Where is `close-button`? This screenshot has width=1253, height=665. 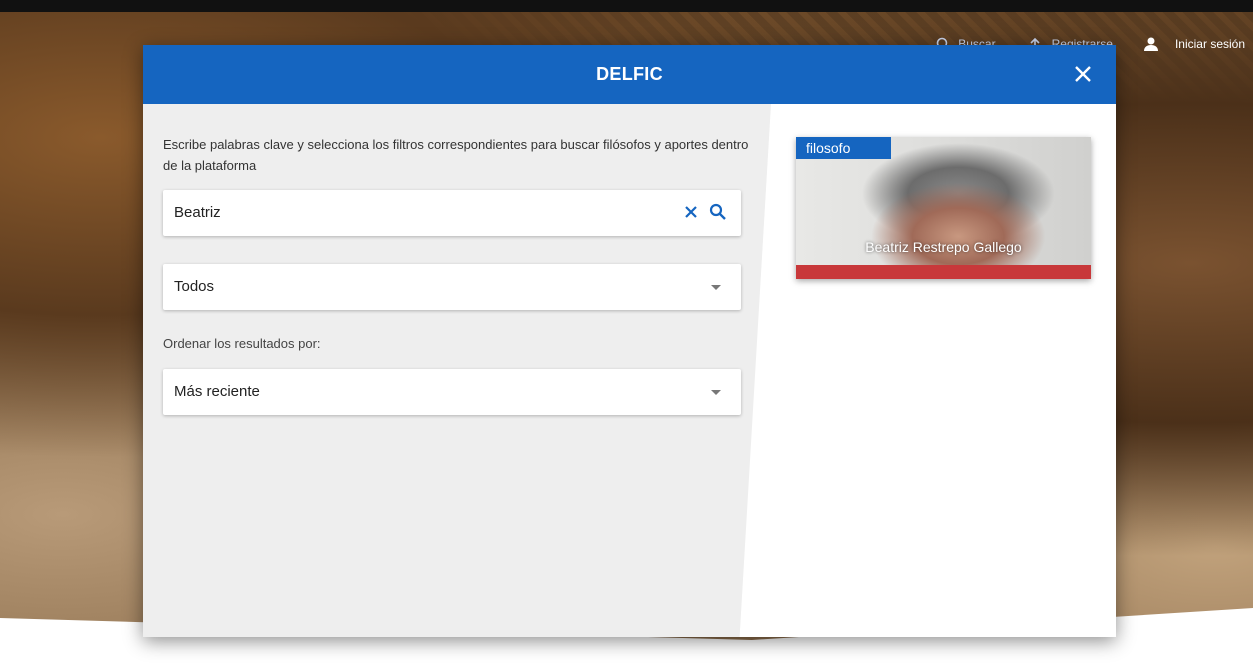
close-button is located at coordinates (1083, 74).